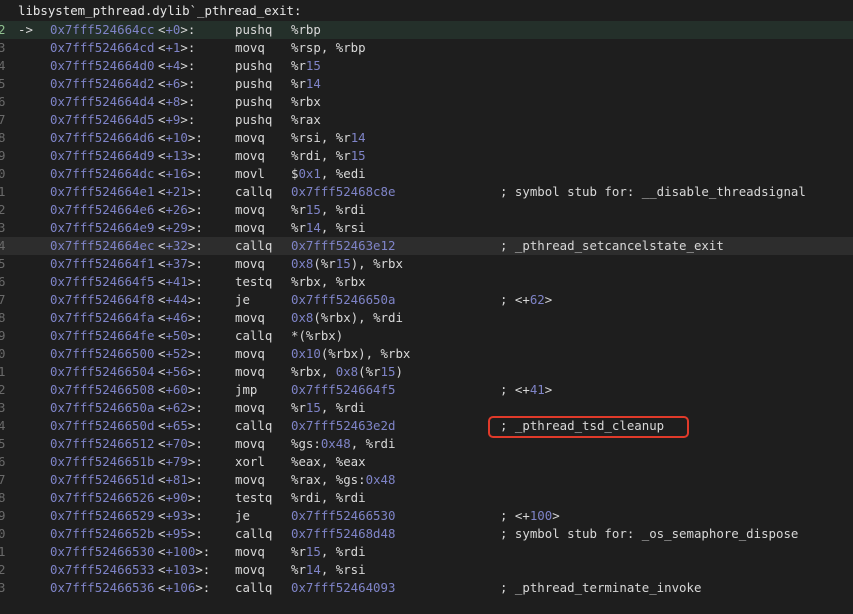 Image resolution: width=853 pixels, height=614 pixels. I want to click on instruction-address: 0x7fff52466504, so click(102, 371).